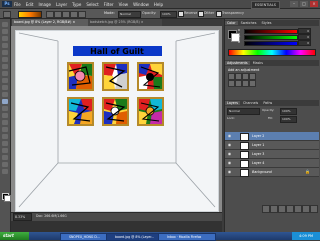 The width and height of the screenshot is (320, 241). What do you see at coordinates (271, 37) in the screenshot?
I see `g-slider` at bounding box center [271, 37].